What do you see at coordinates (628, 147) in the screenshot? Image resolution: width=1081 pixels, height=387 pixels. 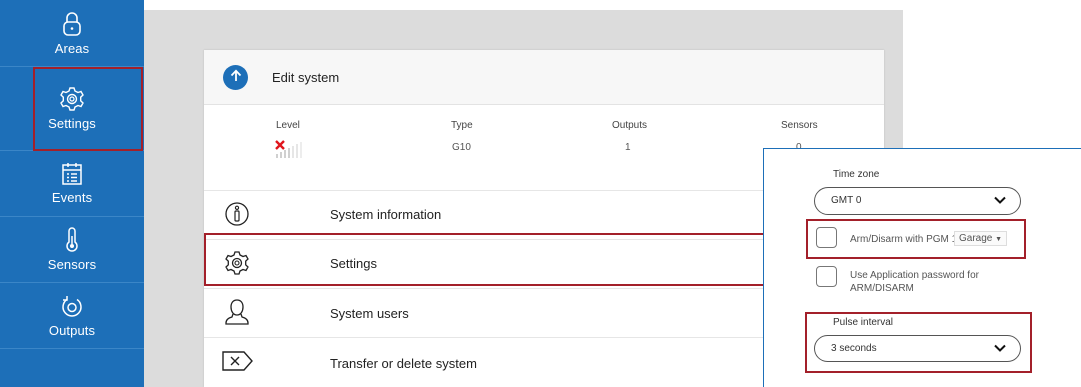 I see `outputs-value: 1` at bounding box center [628, 147].